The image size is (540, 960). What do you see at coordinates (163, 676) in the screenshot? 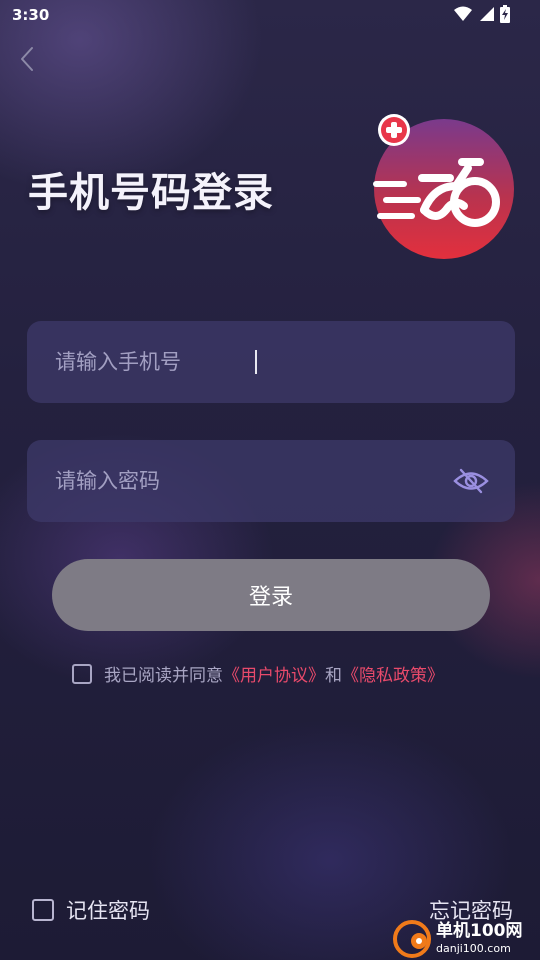
I see `agreement-prefix: 我已阅读并同意` at bounding box center [163, 676].